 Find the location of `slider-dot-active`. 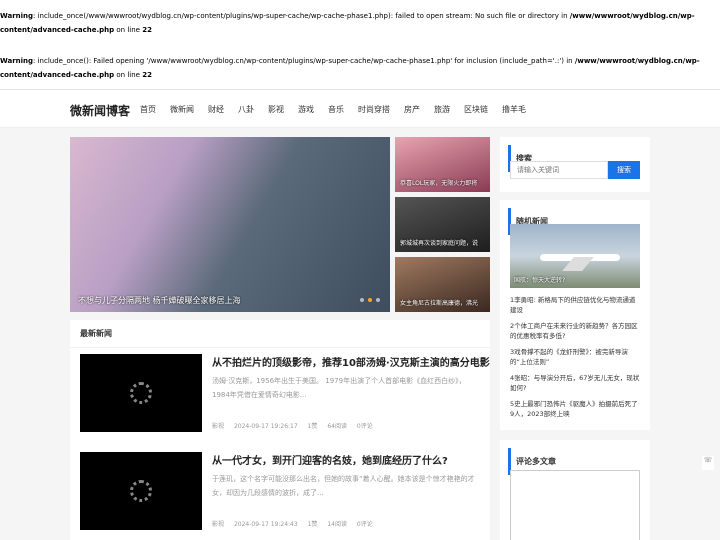

slider-dot-active is located at coordinates (370, 300).